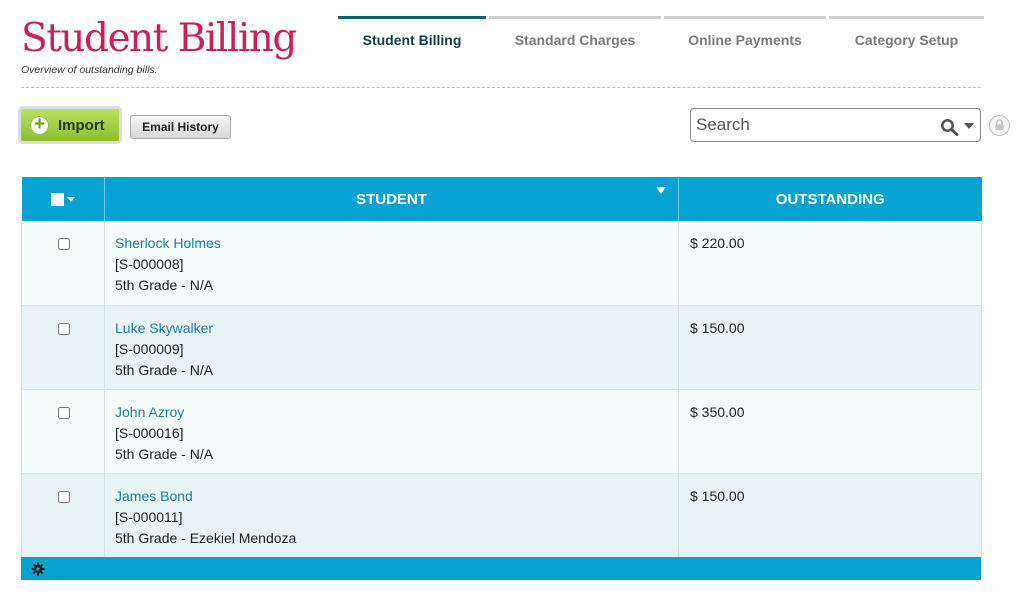  I want to click on student-name-link: Luke Skywalker, so click(391, 328).